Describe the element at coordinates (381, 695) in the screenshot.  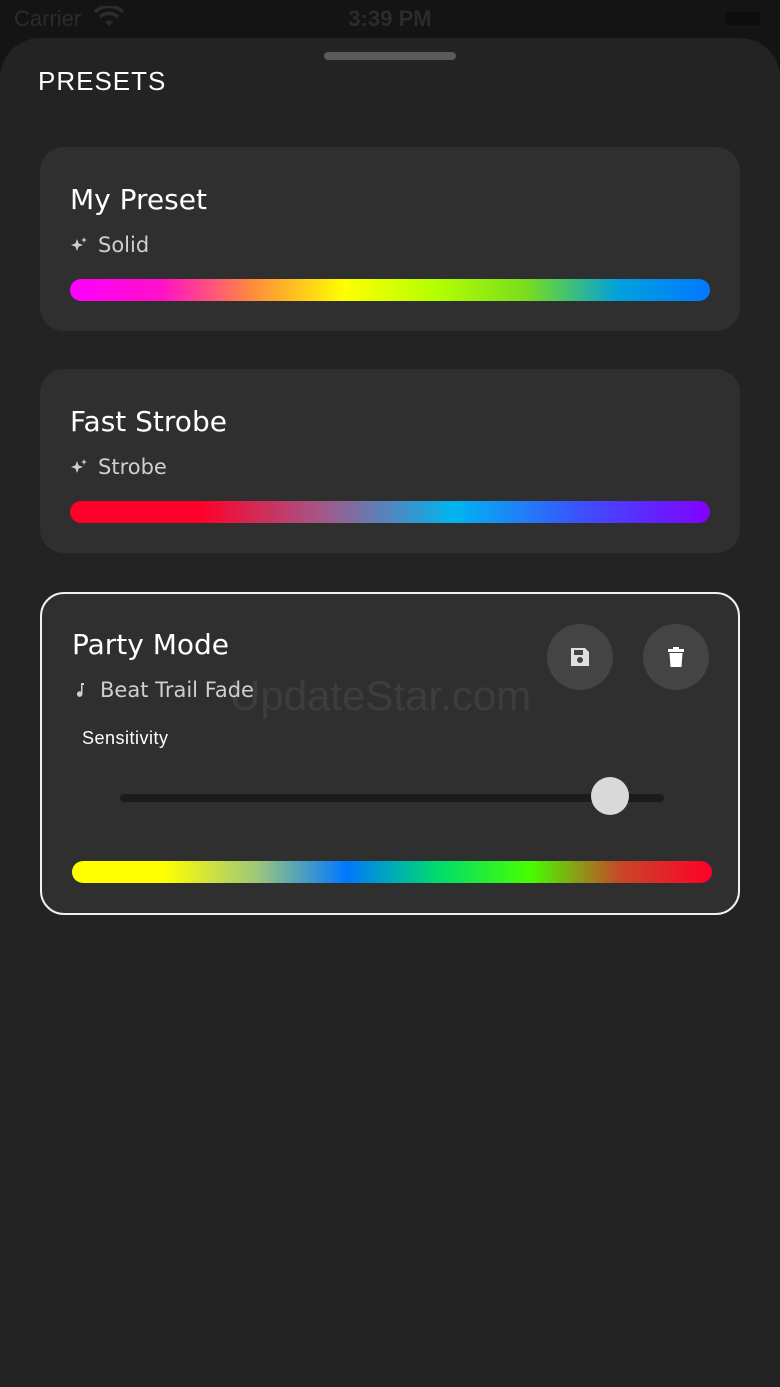
I see `watermark: UpdateStar.com` at that location.